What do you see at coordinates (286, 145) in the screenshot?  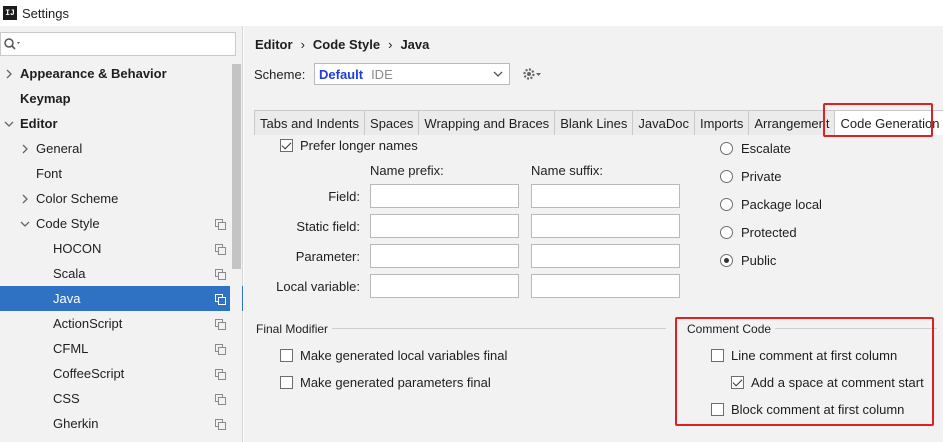 I see `prefer-longer-names-checkbox` at bounding box center [286, 145].